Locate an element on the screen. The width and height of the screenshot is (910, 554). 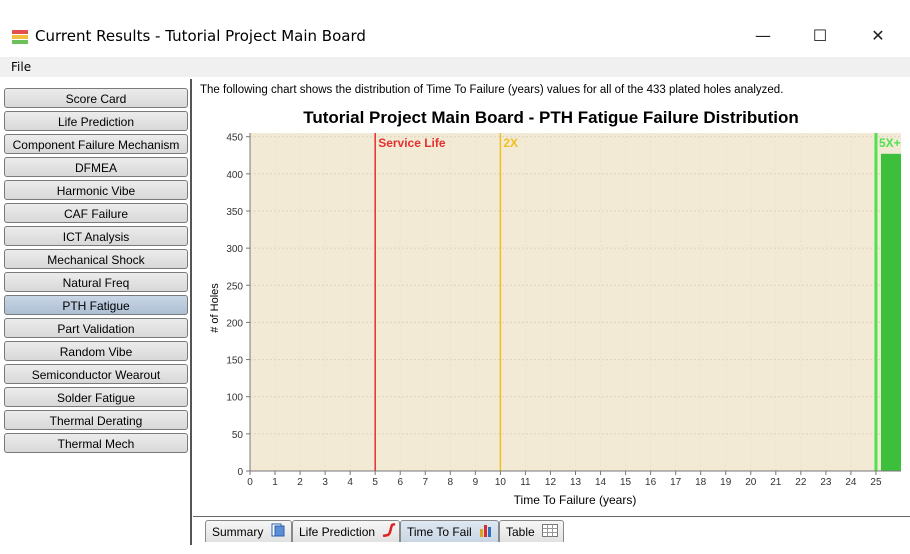
sidebar-item-semiconductor-wearout: Semiconductor Wearout is located at coordinates (96, 374).